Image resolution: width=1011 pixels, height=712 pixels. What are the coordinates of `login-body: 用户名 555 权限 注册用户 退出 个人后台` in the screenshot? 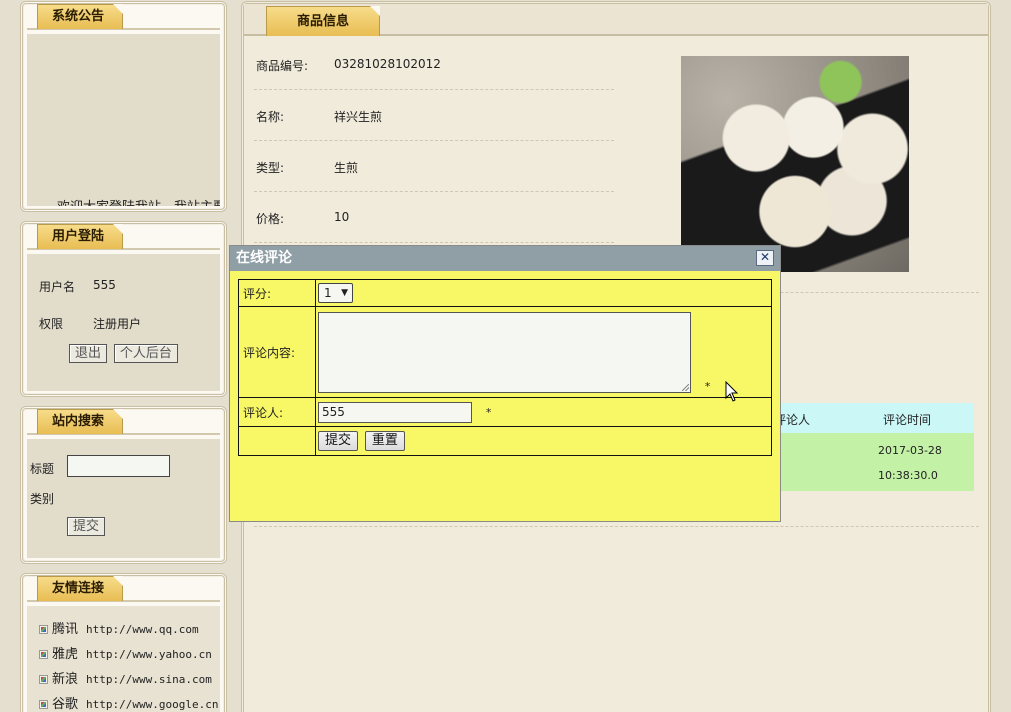 It's located at (123, 322).